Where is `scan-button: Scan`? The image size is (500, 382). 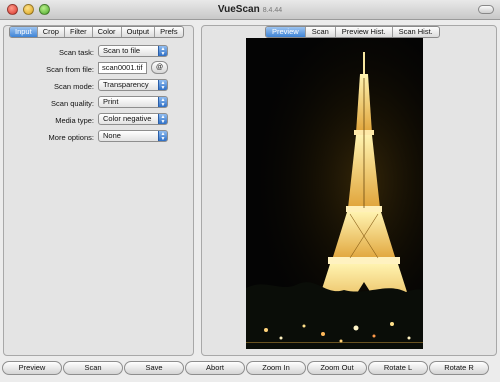
scan-button: Scan is located at coordinates (93, 368).